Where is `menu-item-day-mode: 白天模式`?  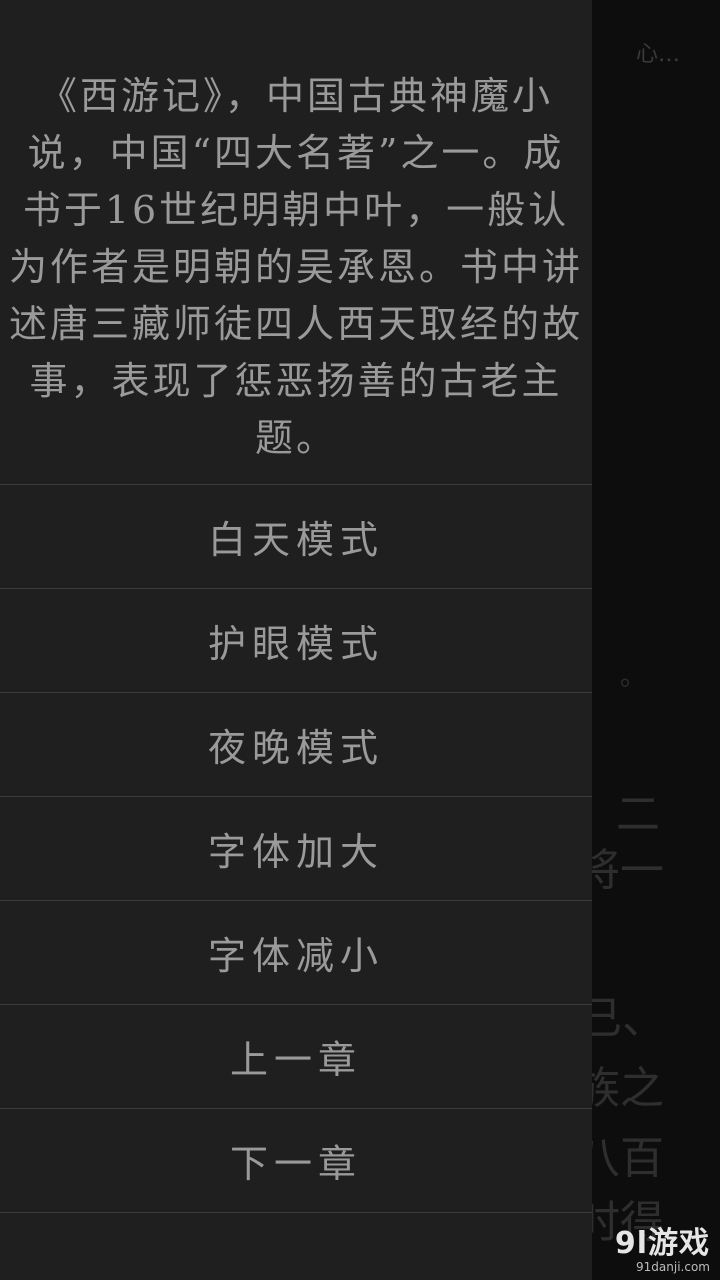
menu-item-day-mode: 白天模式 is located at coordinates (296, 536).